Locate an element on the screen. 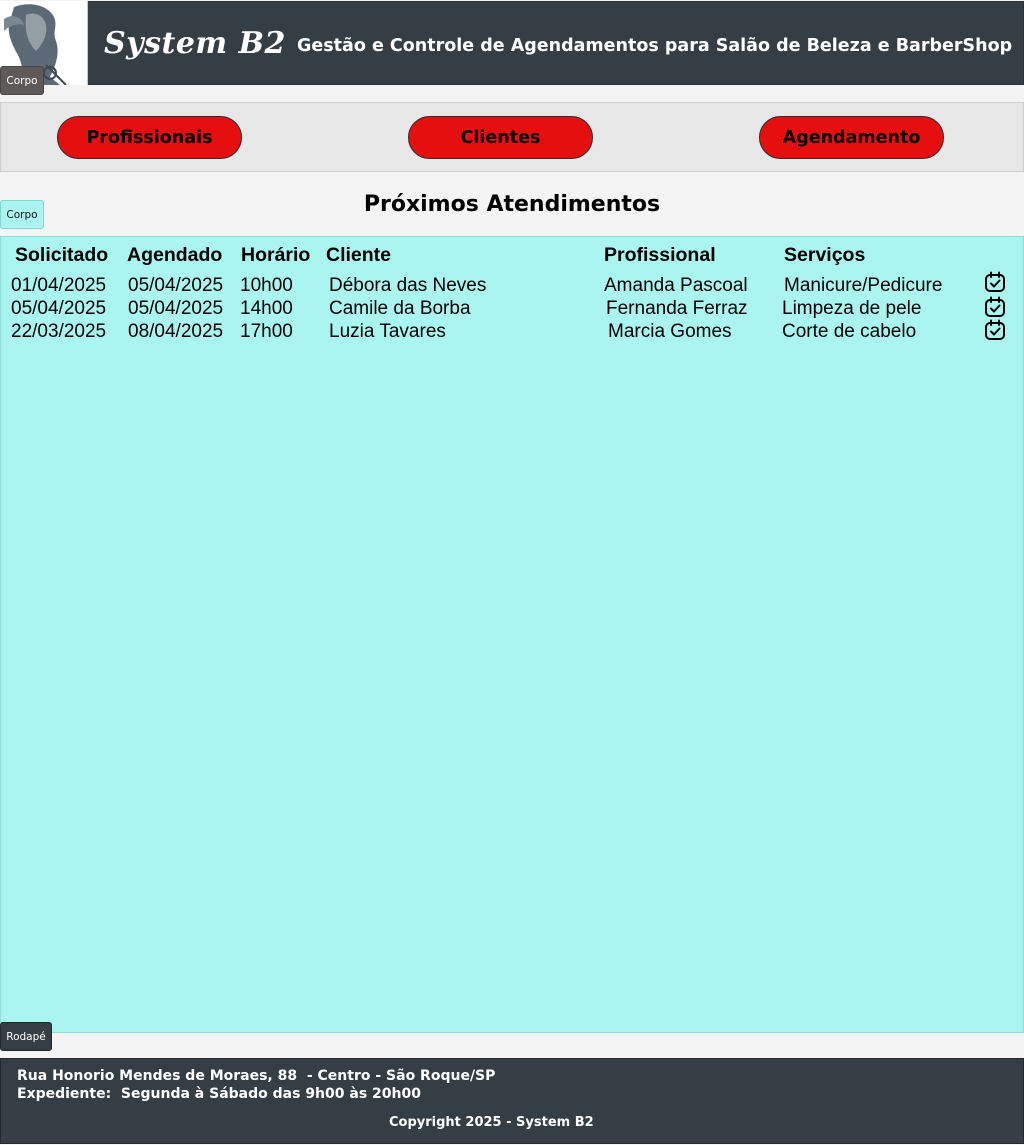 The image size is (1024, 1145). column-header-professional: Profissional is located at coordinates (660, 255).